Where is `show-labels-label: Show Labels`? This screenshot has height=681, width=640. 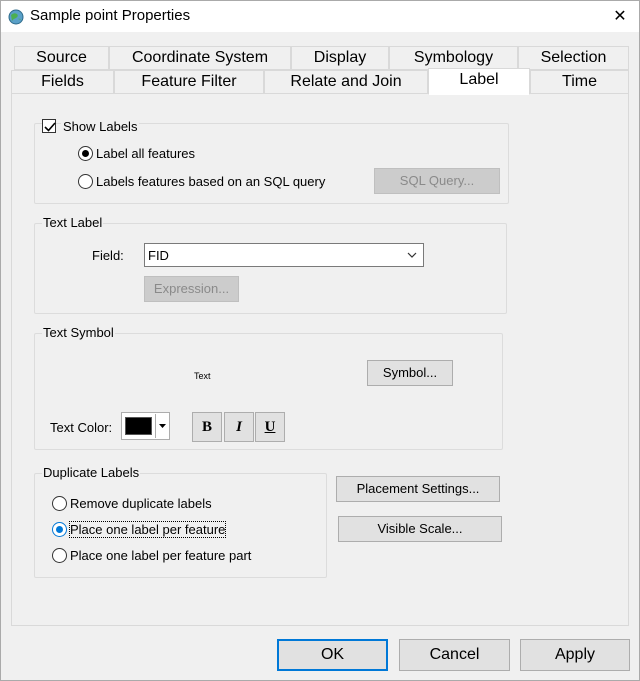 show-labels-label: Show Labels is located at coordinates (100, 126).